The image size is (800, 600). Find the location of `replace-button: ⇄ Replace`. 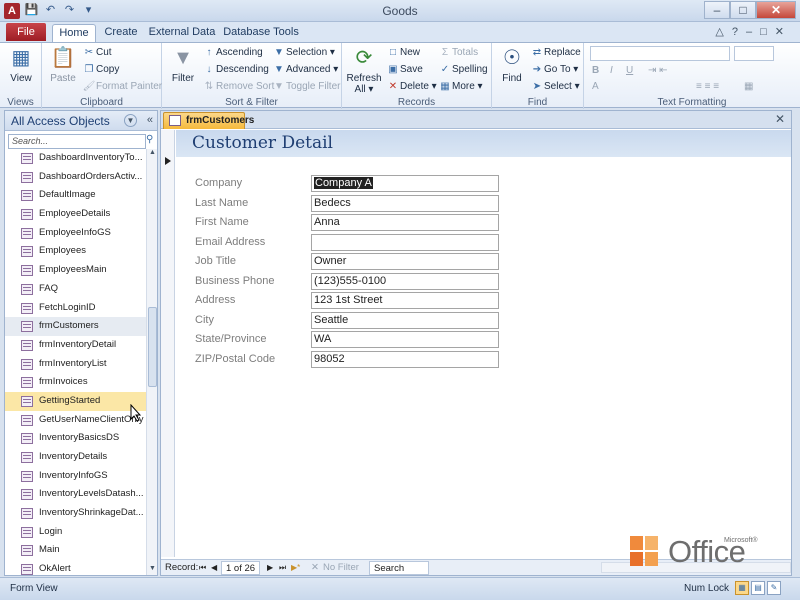

replace-button: ⇄ Replace is located at coordinates (555, 53).